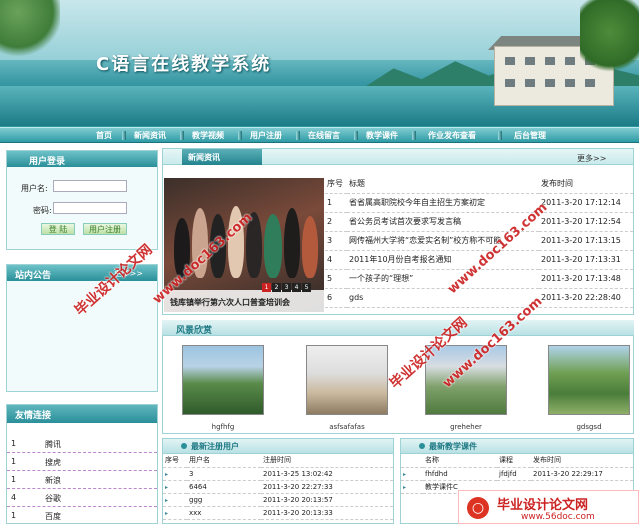  What do you see at coordinates (327, 500) in the screenshot?
I see `register-date: 2011-3-20 20:13:57` at bounding box center [327, 500].